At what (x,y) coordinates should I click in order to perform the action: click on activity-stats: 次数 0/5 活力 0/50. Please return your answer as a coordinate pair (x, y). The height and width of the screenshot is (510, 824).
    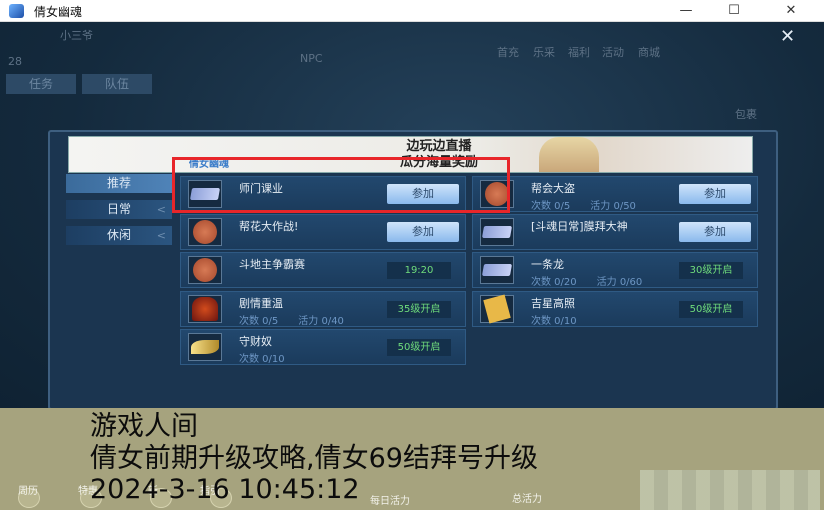
    Looking at the image, I should click on (583, 204).